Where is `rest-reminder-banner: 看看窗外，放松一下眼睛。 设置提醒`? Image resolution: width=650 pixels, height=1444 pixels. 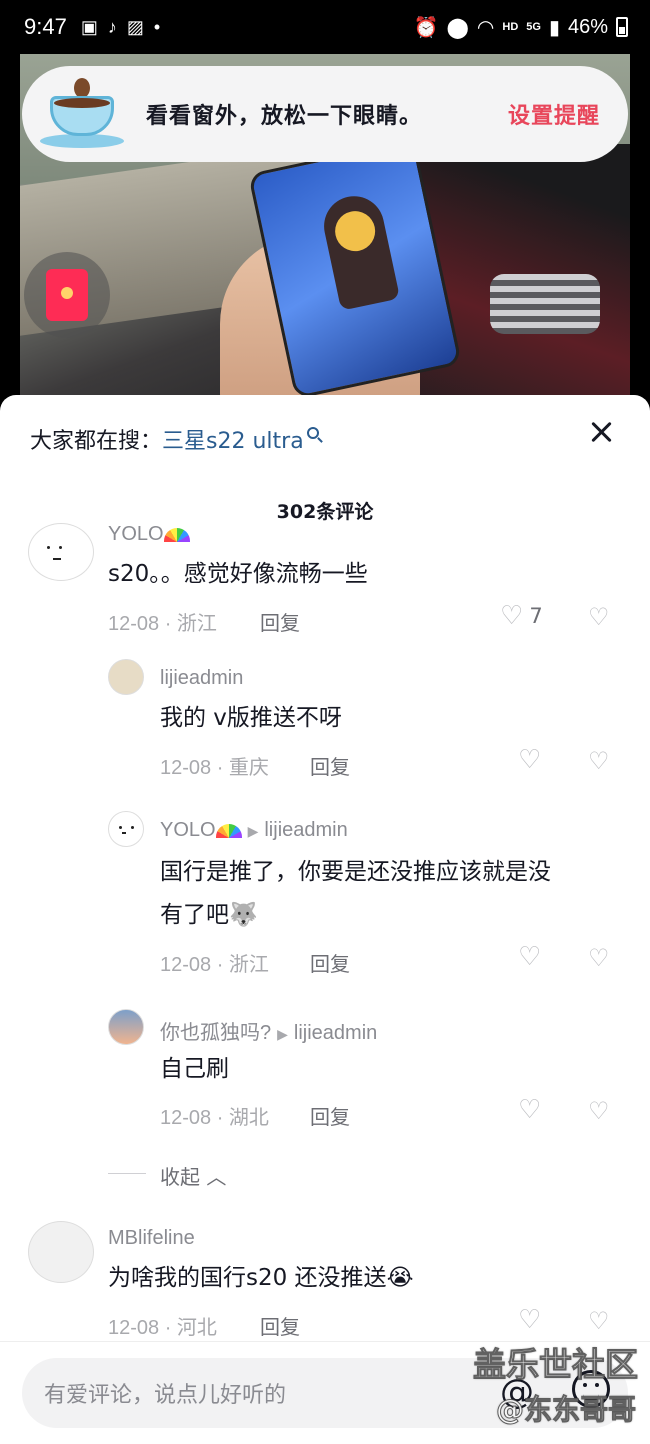
rest-reminder-banner: 看看窗外，放松一下眼睛。 设置提醒 is located at coordinates (325, 114).